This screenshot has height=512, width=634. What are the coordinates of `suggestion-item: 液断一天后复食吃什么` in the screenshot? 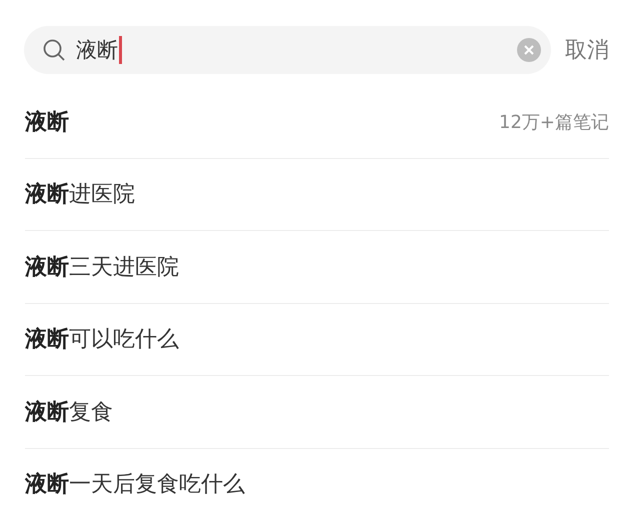 It's located at (317, 480).